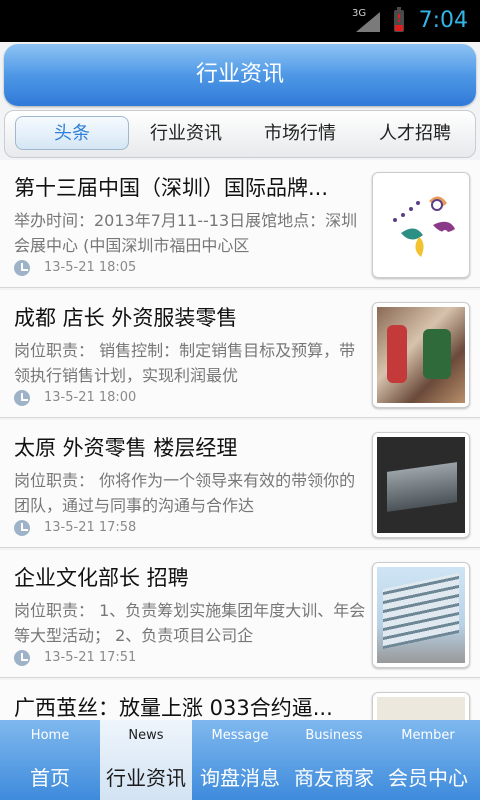 The width and height of the screenshot is (480, 800). I want to click on category-tabs: 头条 行业资讯 市场行情 人才招聘, so click(240, 134).